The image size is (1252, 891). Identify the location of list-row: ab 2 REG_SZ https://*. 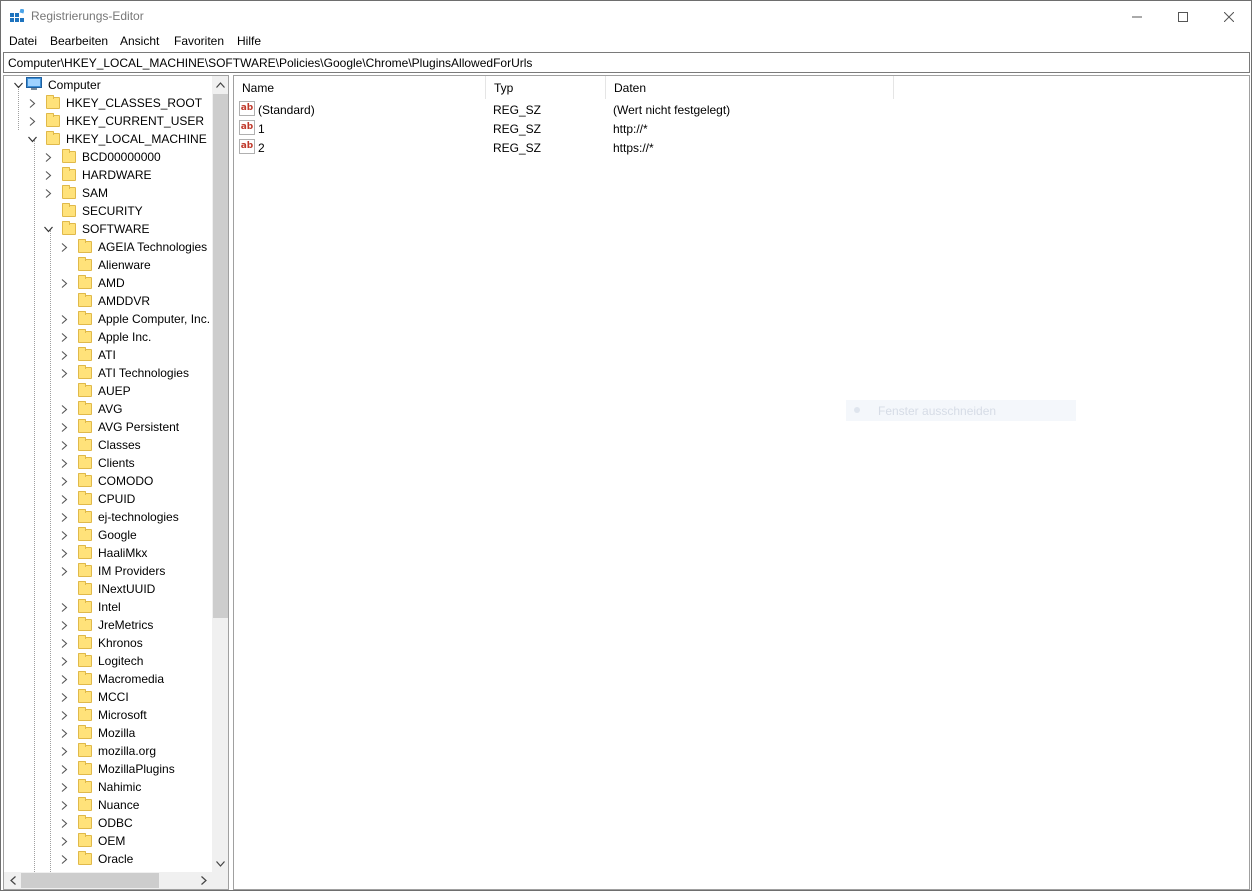
(741, 147).